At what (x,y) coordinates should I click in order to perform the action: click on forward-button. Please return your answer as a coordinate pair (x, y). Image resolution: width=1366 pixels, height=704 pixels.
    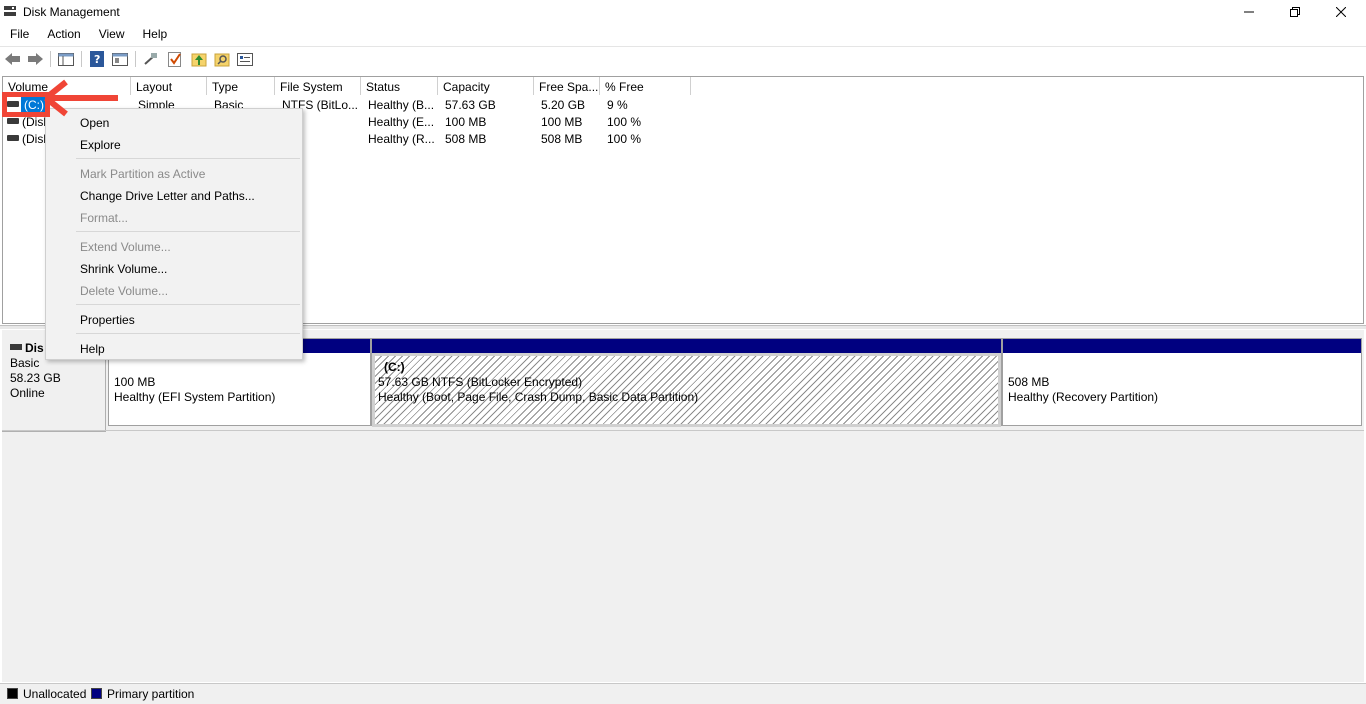
    Looking at the image, I should click on (35, 59).